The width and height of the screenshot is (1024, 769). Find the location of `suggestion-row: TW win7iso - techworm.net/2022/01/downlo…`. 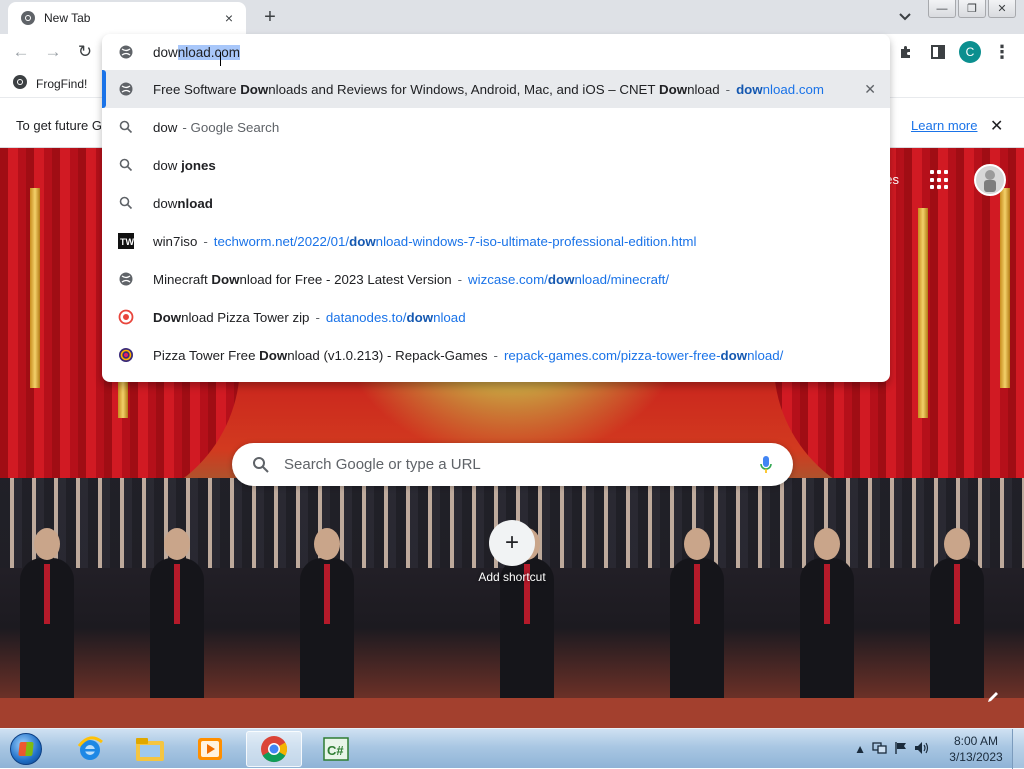

suggestion-row: TW win7iso - techworm.net/2022/01/downlo… is located at coordinates (496, 241).